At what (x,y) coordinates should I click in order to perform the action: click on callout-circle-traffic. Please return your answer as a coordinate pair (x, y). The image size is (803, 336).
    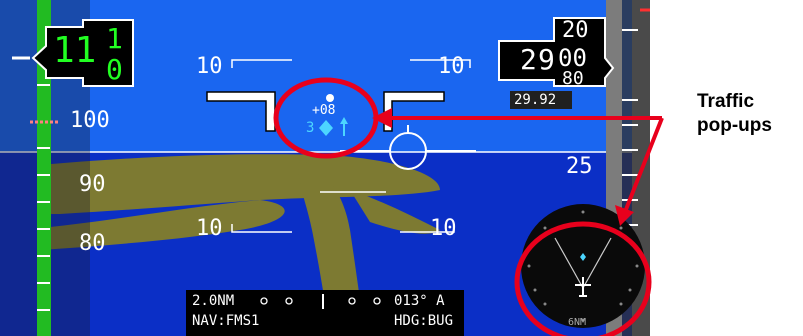
    Looking at the image, I should click on (326, 118).